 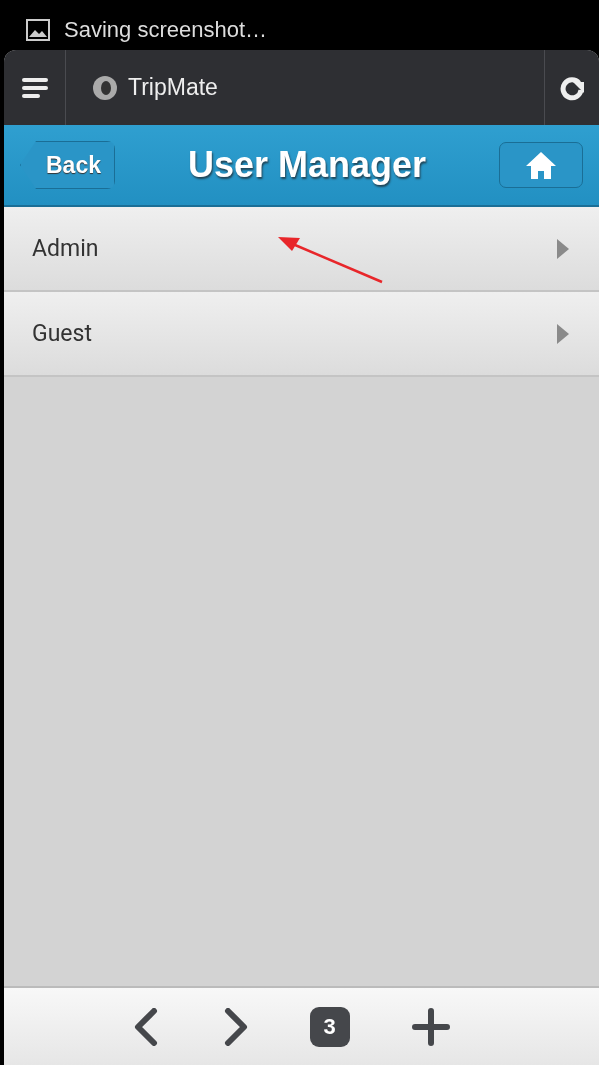 What do you see at coordinates (145, 1026) in the screenshot?
I see `chevron-left-icon` at bounding box center [145, 1026].